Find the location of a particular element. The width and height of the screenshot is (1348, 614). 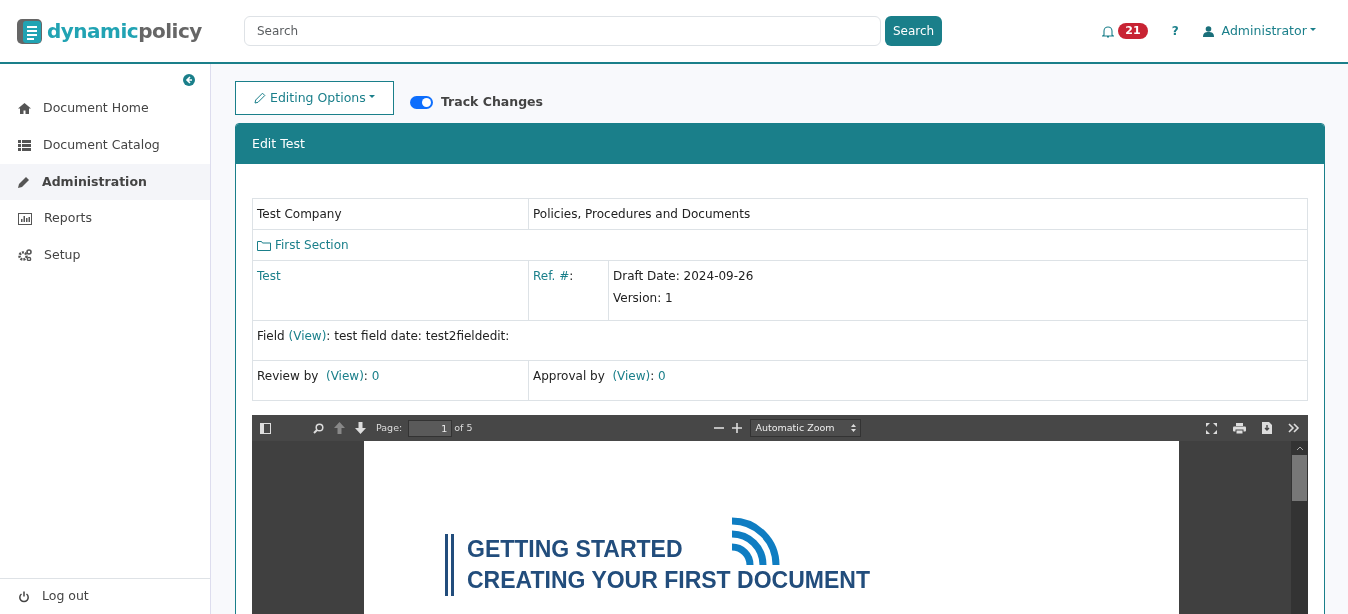

document-link: Test is located at coordinates (269, 276).